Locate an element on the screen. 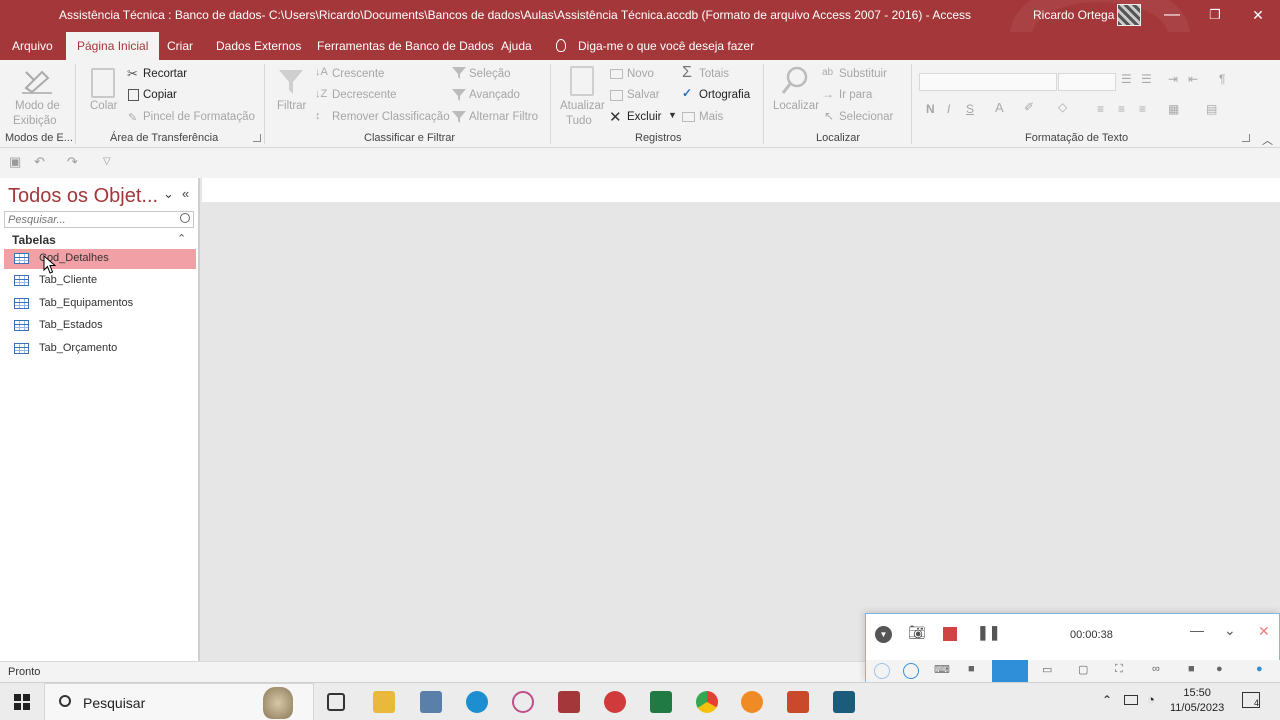 The height and width of the screenshot is (720, 1280). table-item-tab-cliente: Tab_Cliente is located at coordinates (100, 281).